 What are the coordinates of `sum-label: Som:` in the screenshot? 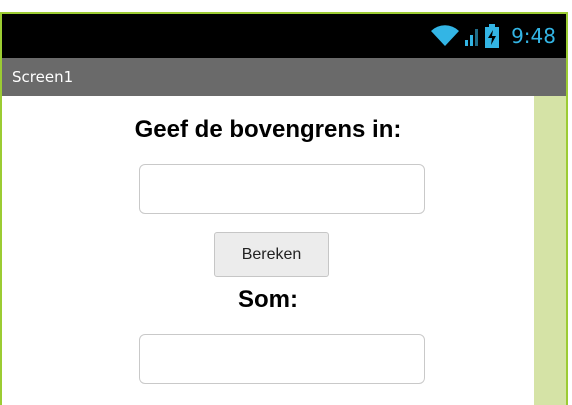 It's located at (268, 299).